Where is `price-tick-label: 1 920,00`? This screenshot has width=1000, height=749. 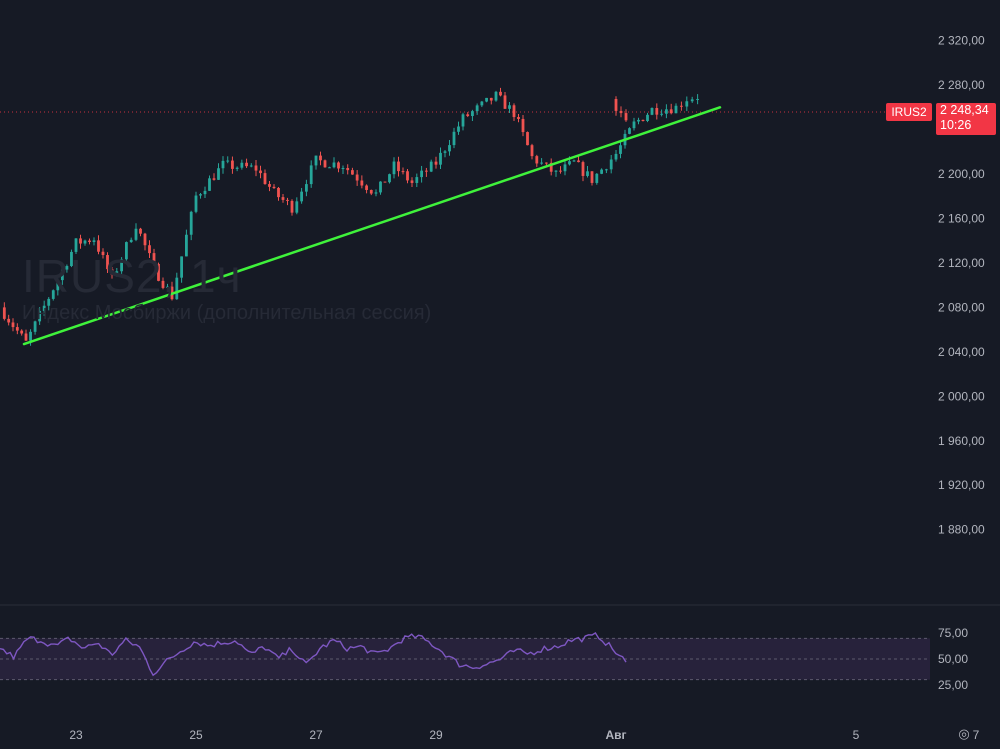 price-tick-label: 1 920,00 is located at coordinates (961, 485).